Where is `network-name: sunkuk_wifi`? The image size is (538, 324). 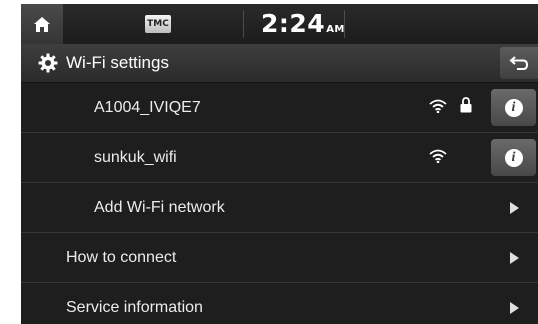 network-name: sunkuk_wifi is located at coordinates (135, 157).